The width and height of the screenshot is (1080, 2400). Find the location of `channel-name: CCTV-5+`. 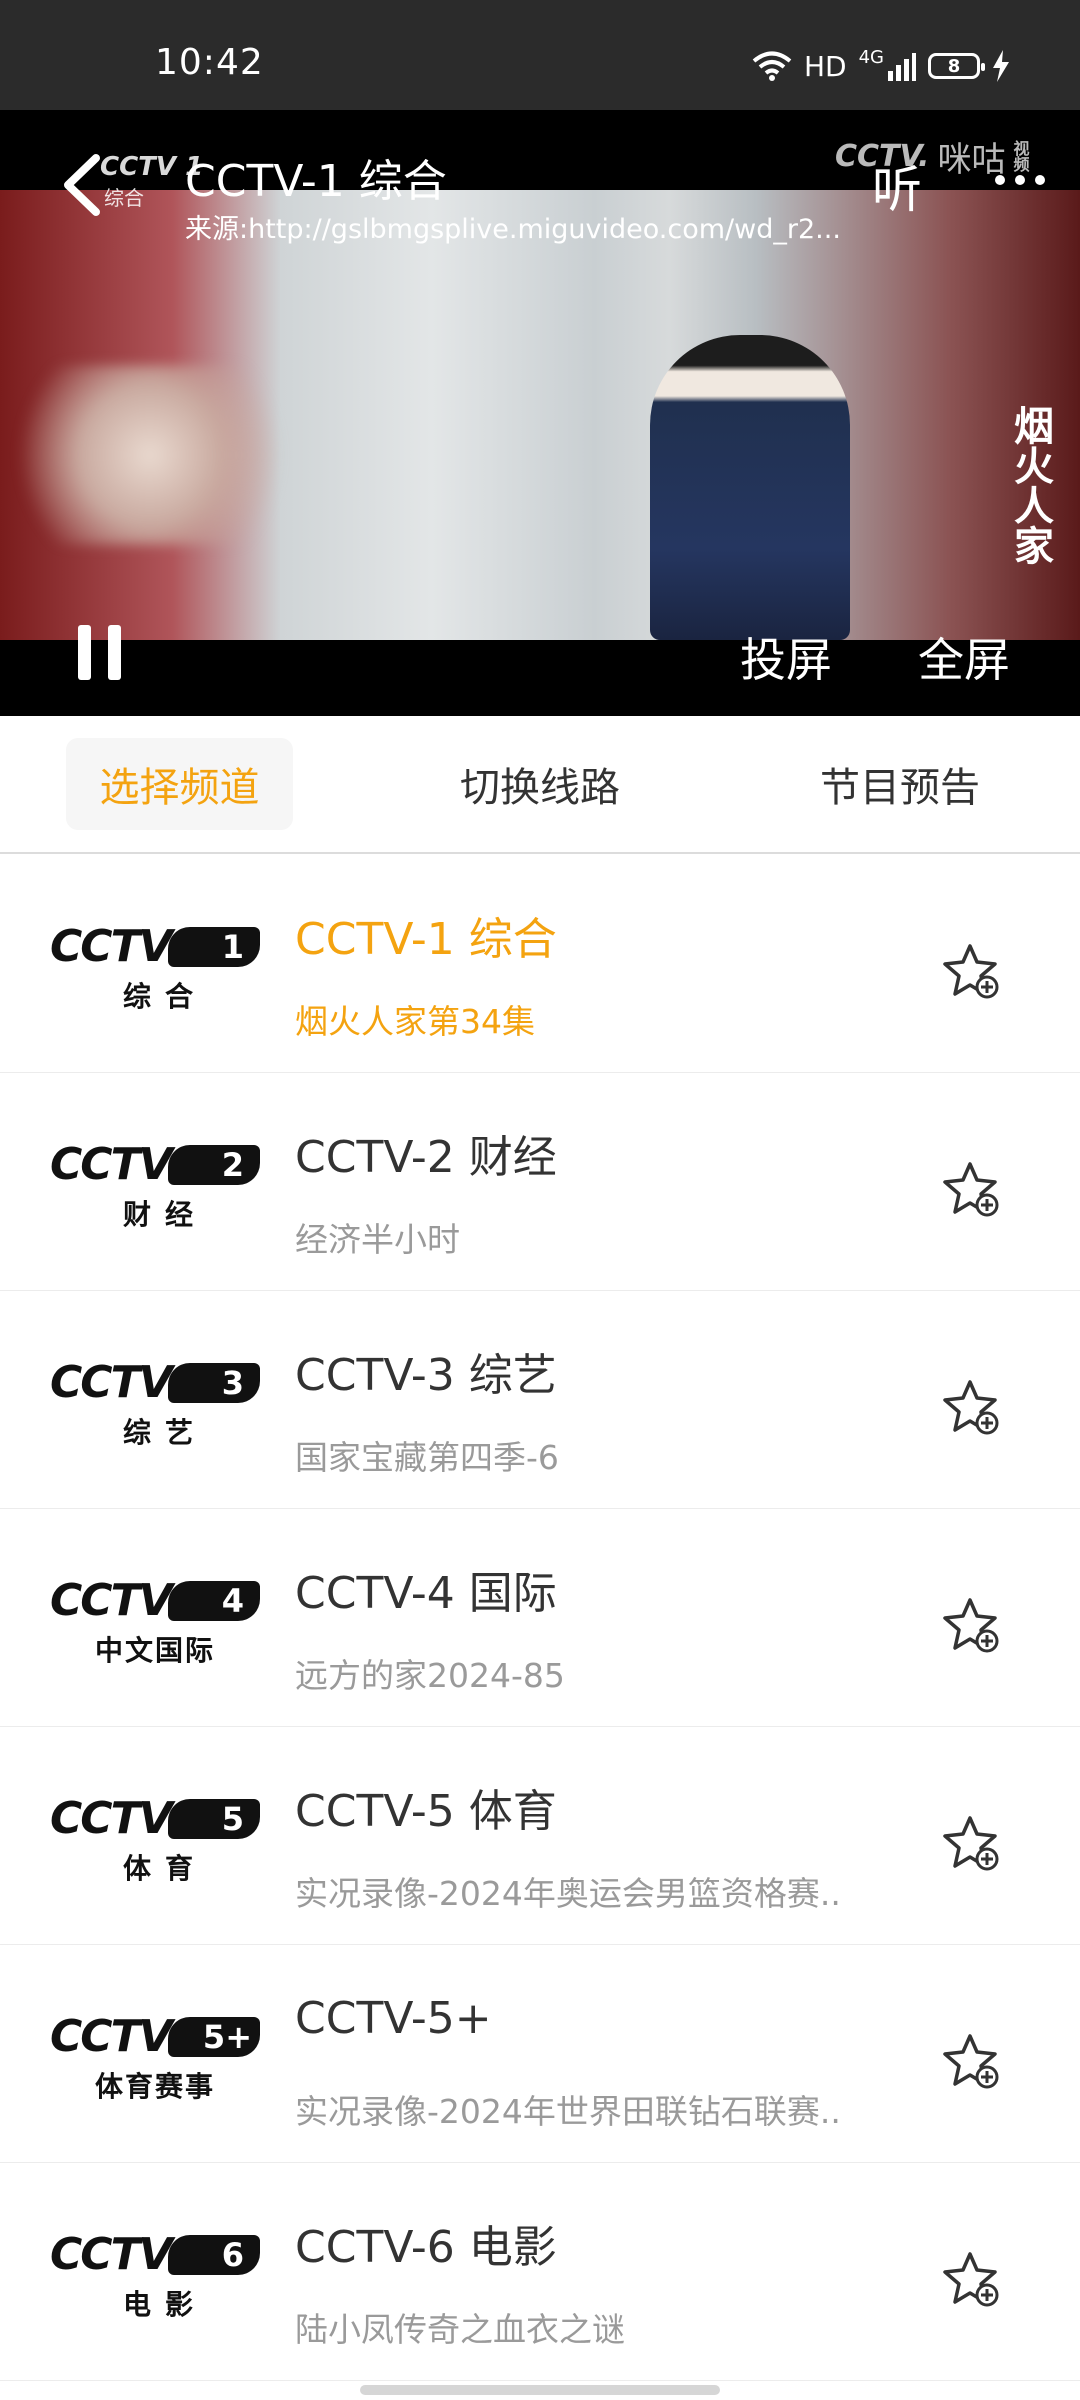

channel-name: CCTV-5+ is located at coordinates (393, 2018).